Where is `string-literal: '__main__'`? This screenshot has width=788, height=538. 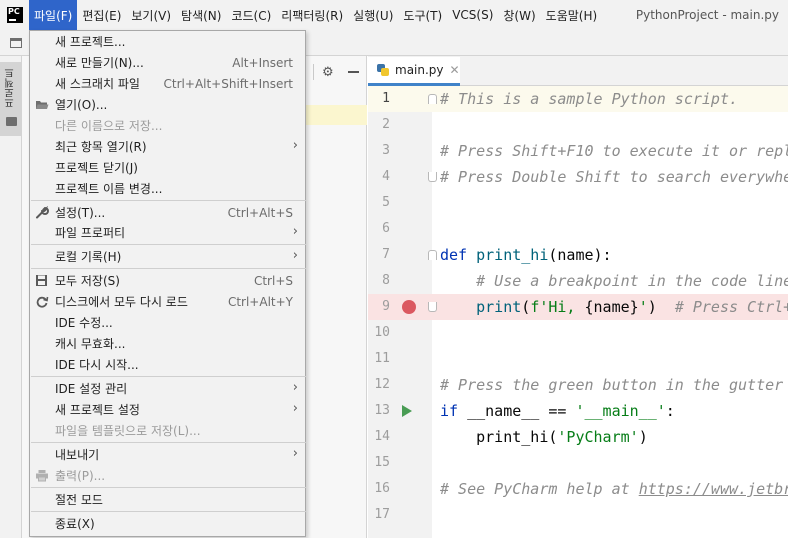
string-literal: '__main__' is located at coordinates (620, 411).